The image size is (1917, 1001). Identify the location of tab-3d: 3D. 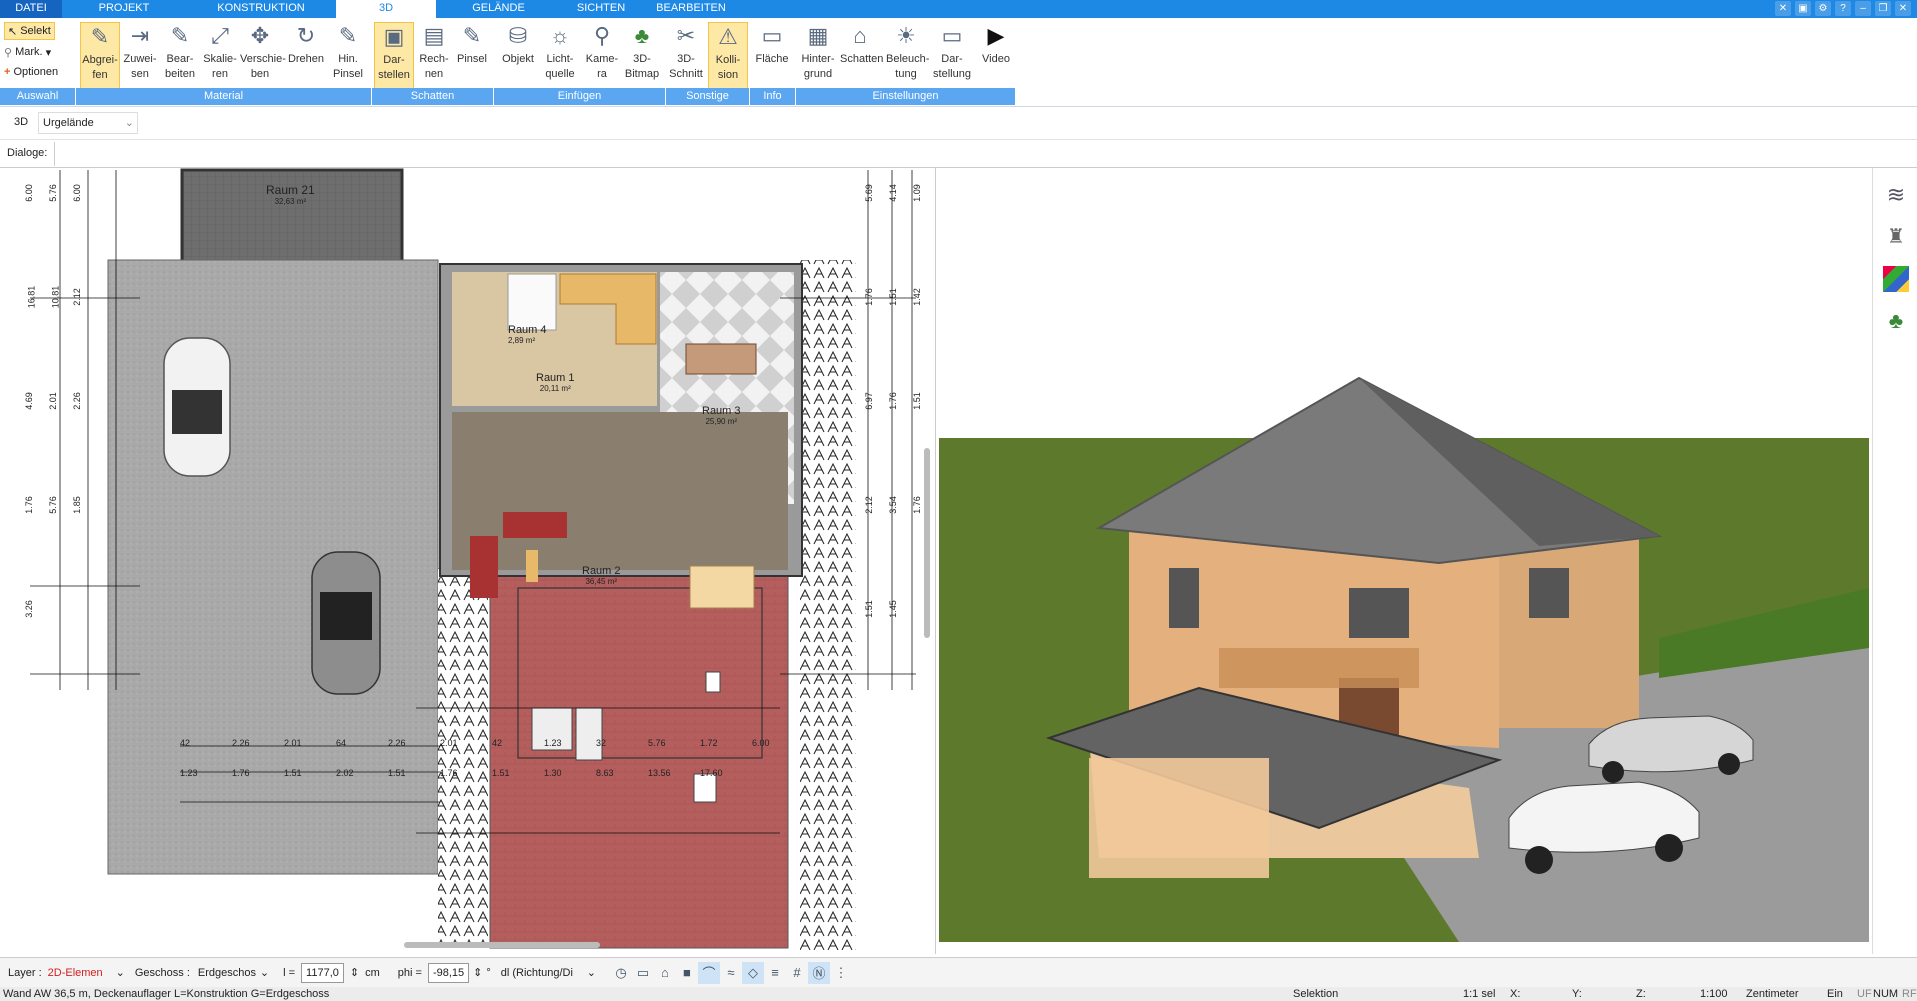
(386, 9).